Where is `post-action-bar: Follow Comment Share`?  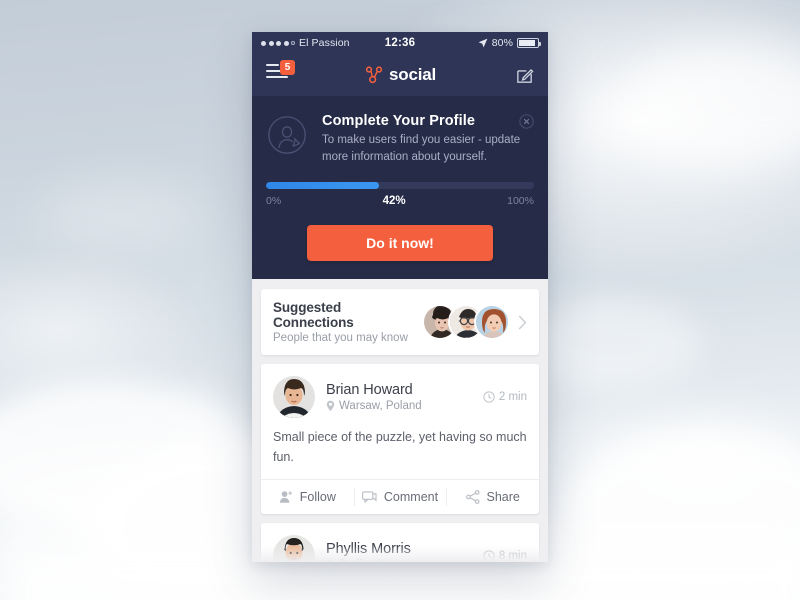
post-action-bar: Follow Comment Share is located at coordinates (400, 496).